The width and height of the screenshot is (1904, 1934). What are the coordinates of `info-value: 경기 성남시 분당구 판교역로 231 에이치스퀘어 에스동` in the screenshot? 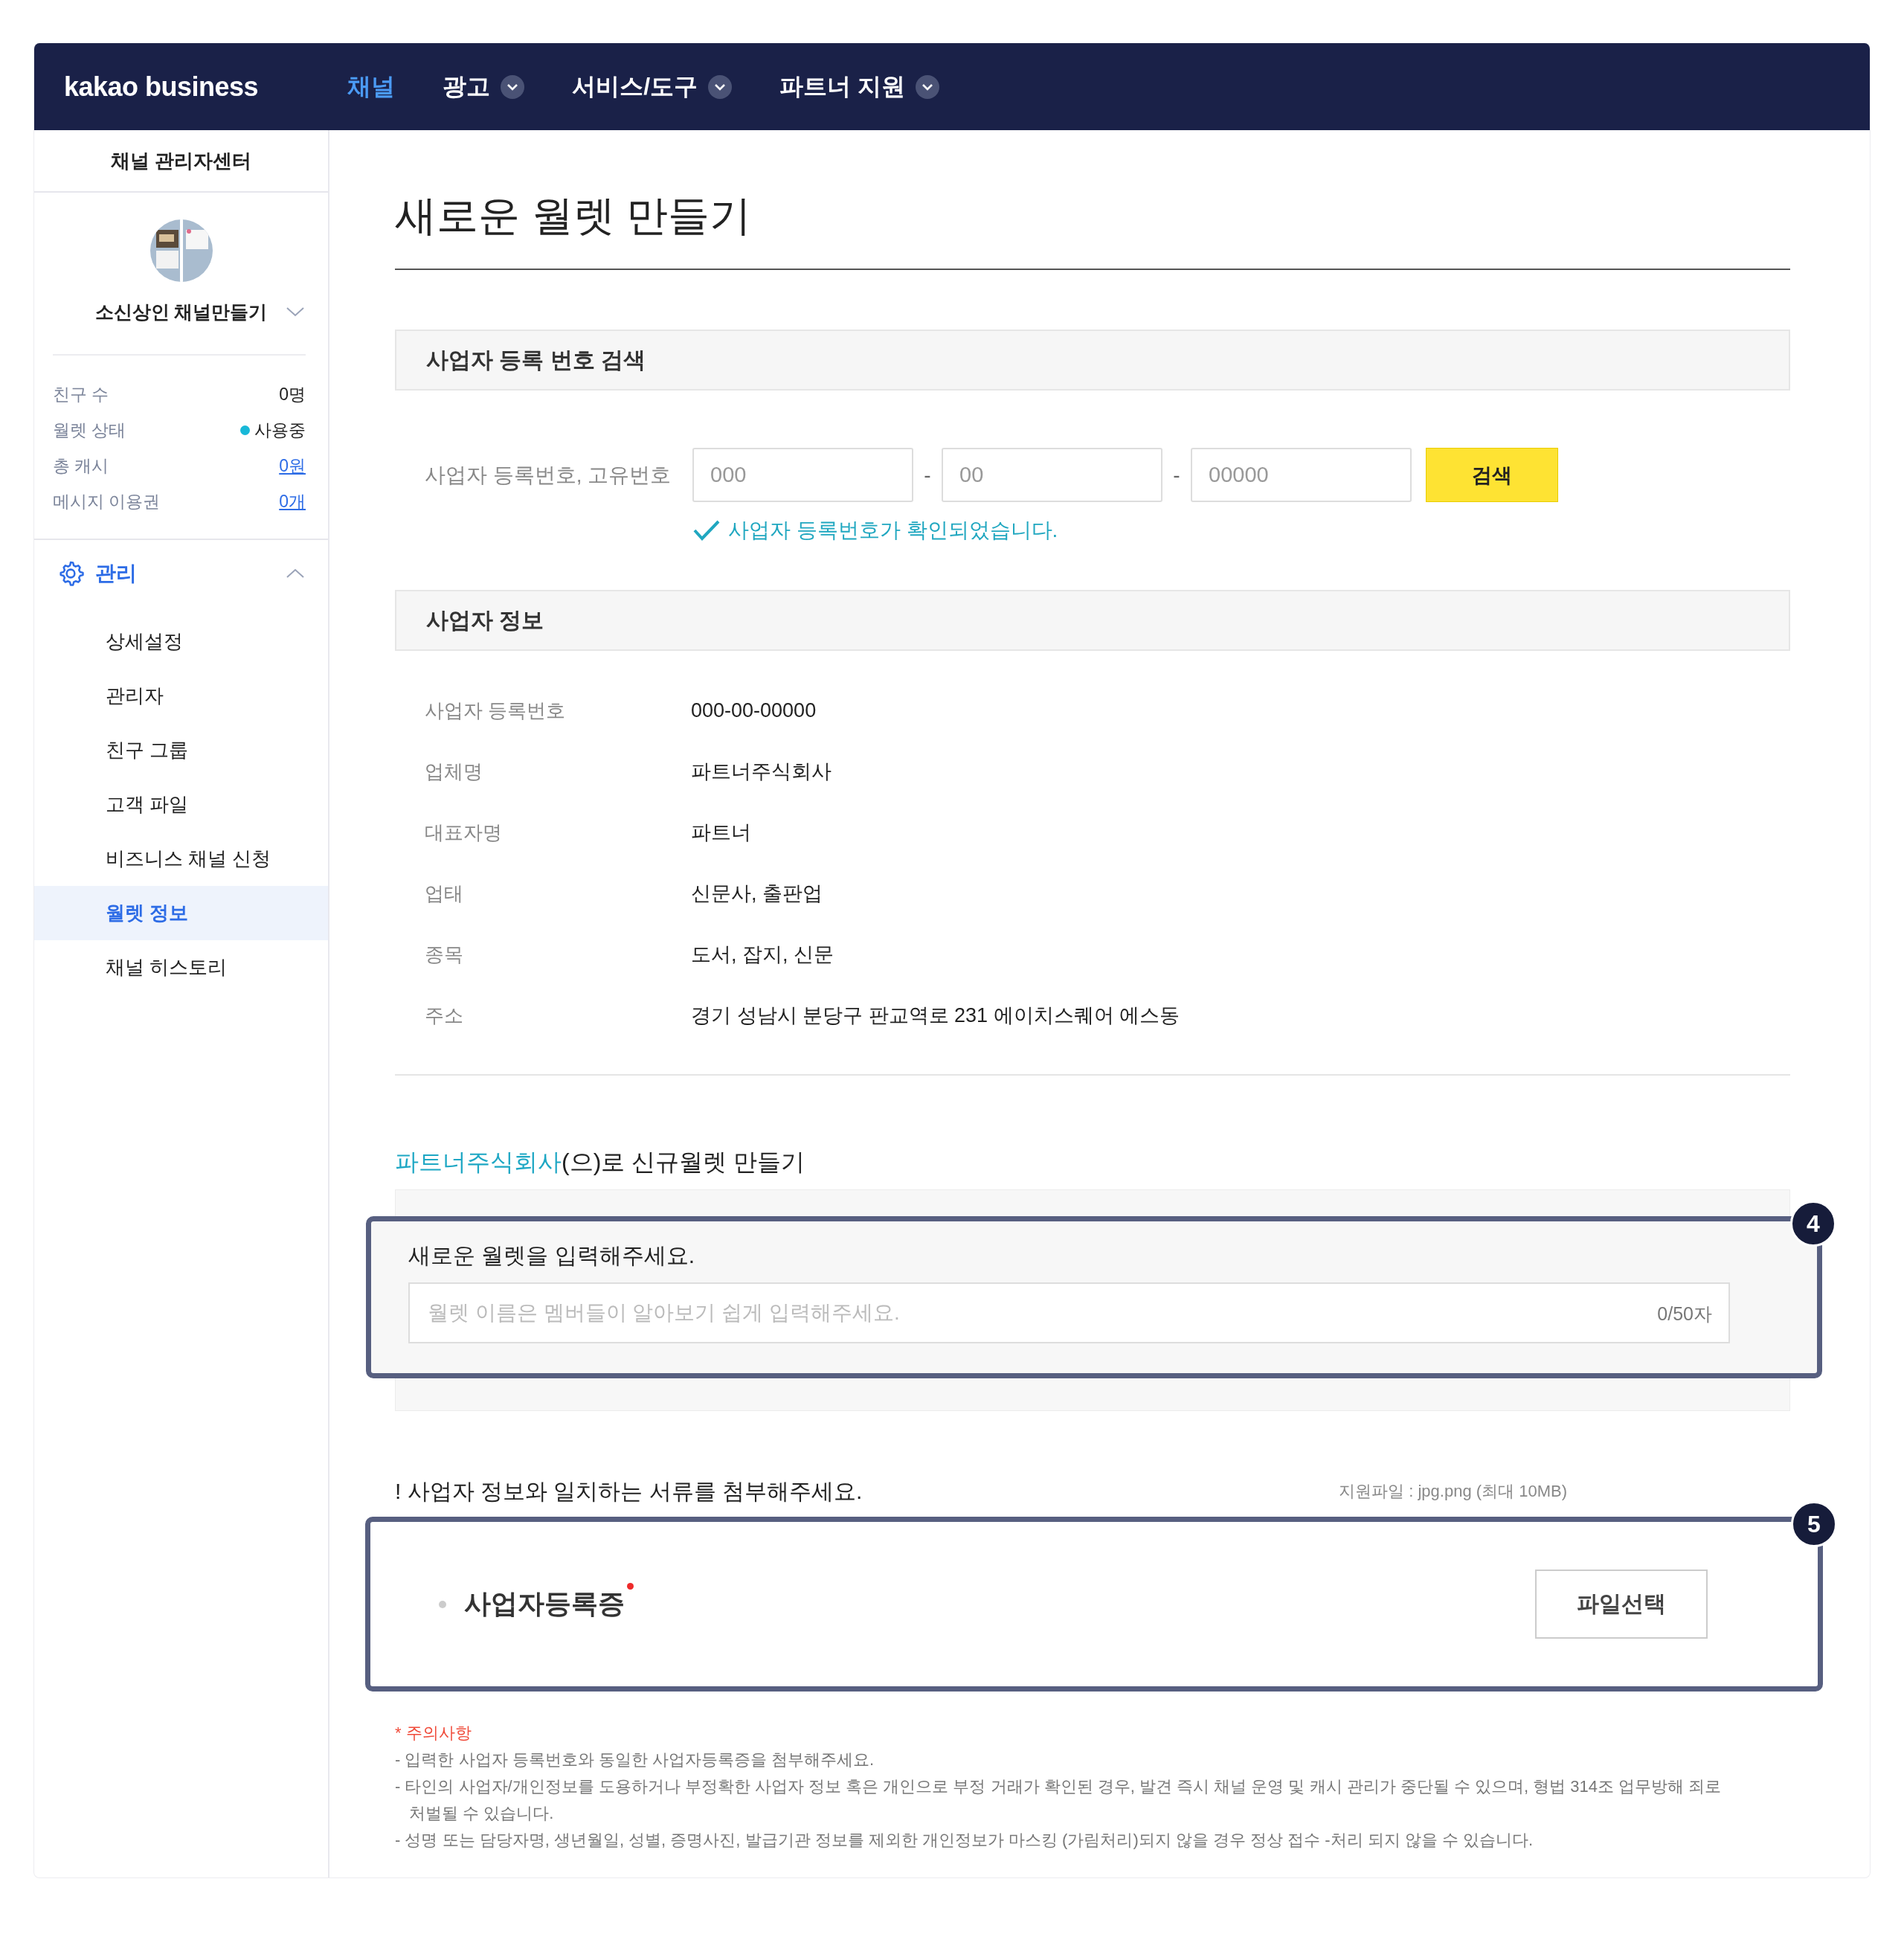 It's located at (936, 1015).